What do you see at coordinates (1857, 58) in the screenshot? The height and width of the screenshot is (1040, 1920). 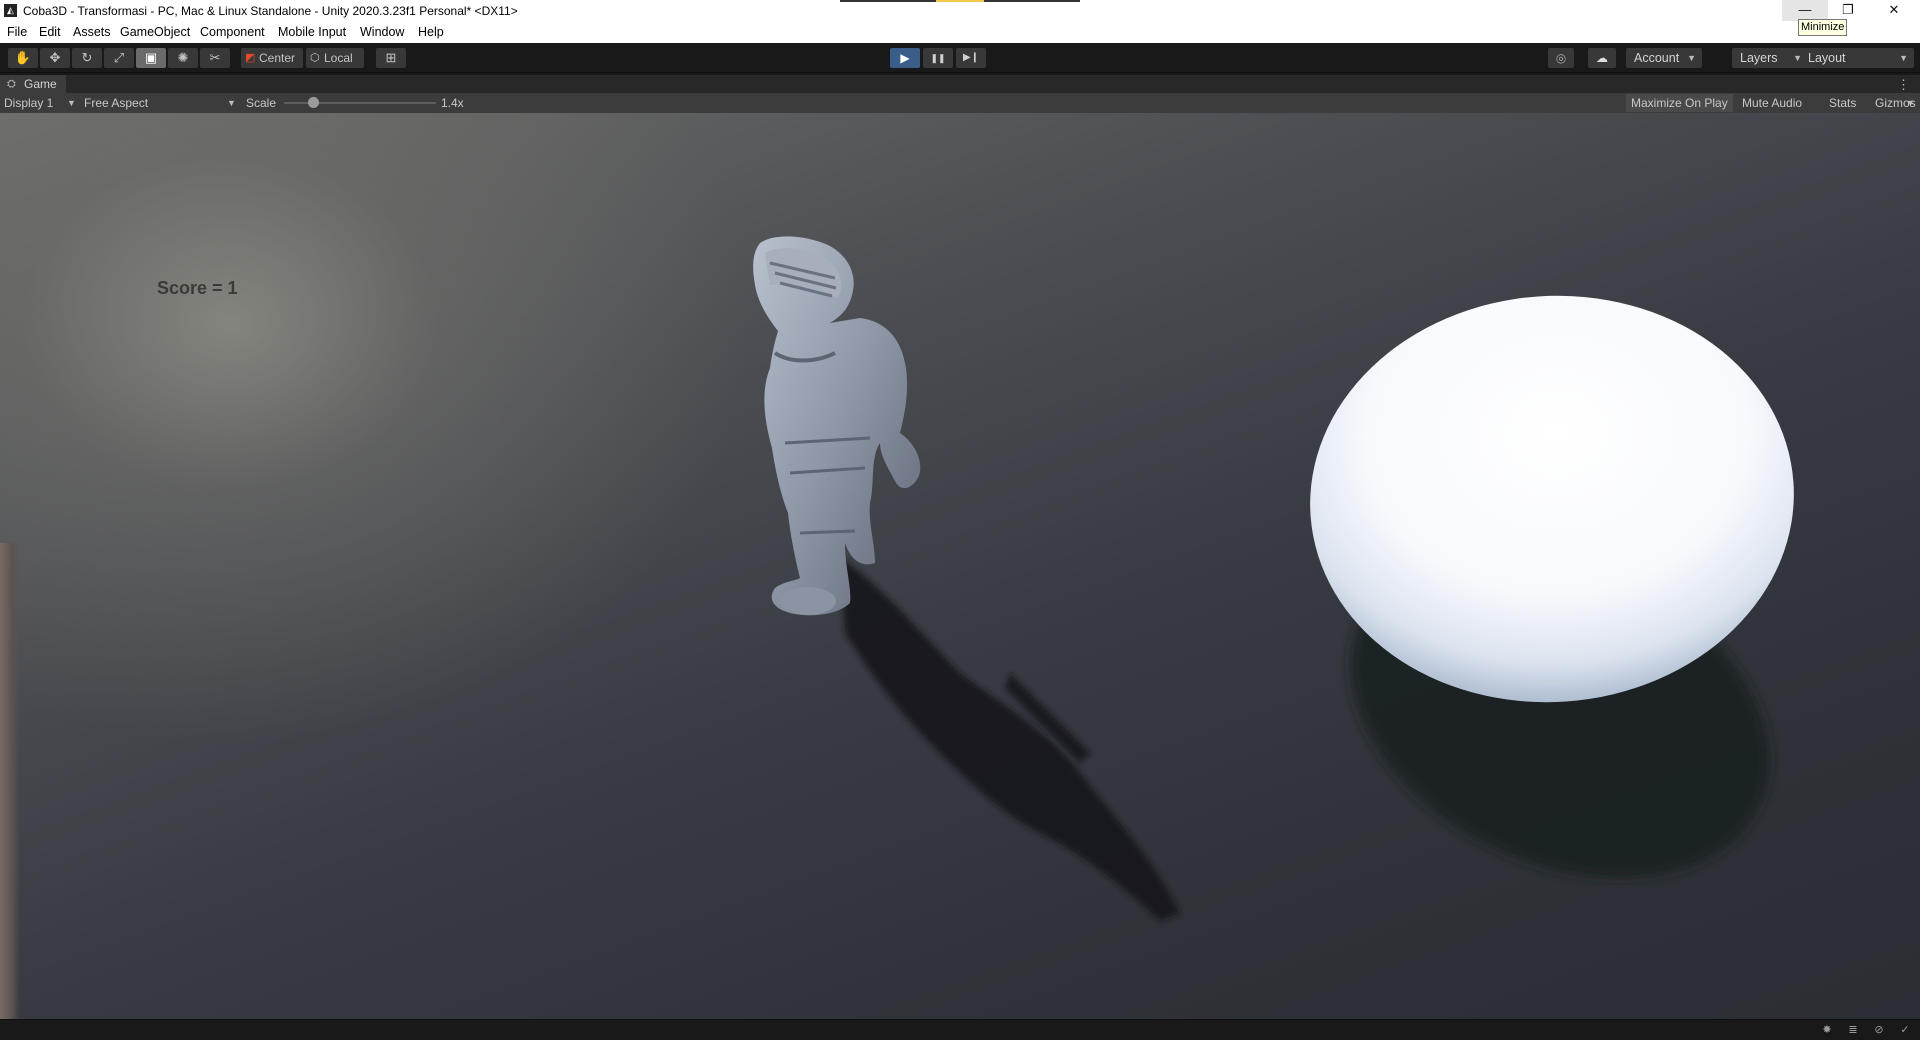 I see `layout-dropdown: Layout ▼` at bounding box center [1857, 58].